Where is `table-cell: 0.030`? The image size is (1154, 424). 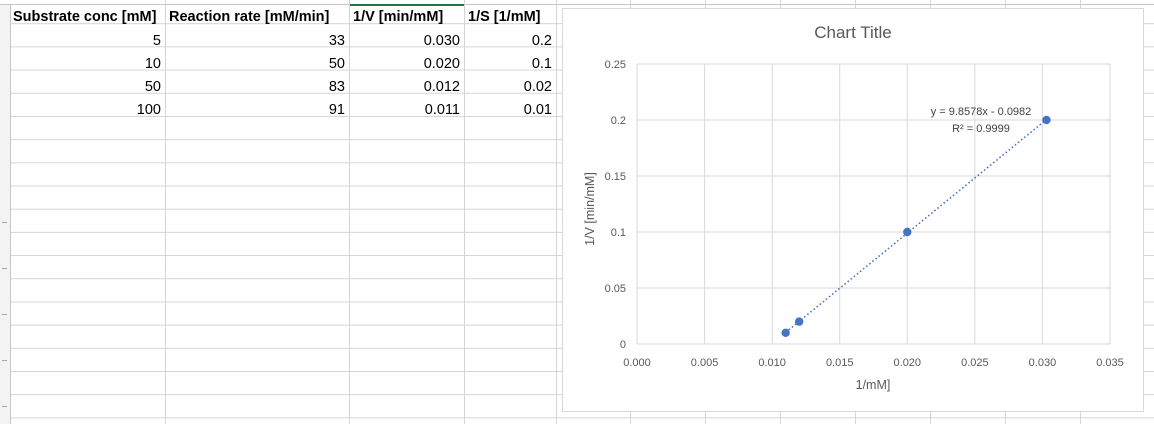 table-cell: 0.030 is located at coordinates (407, 41).